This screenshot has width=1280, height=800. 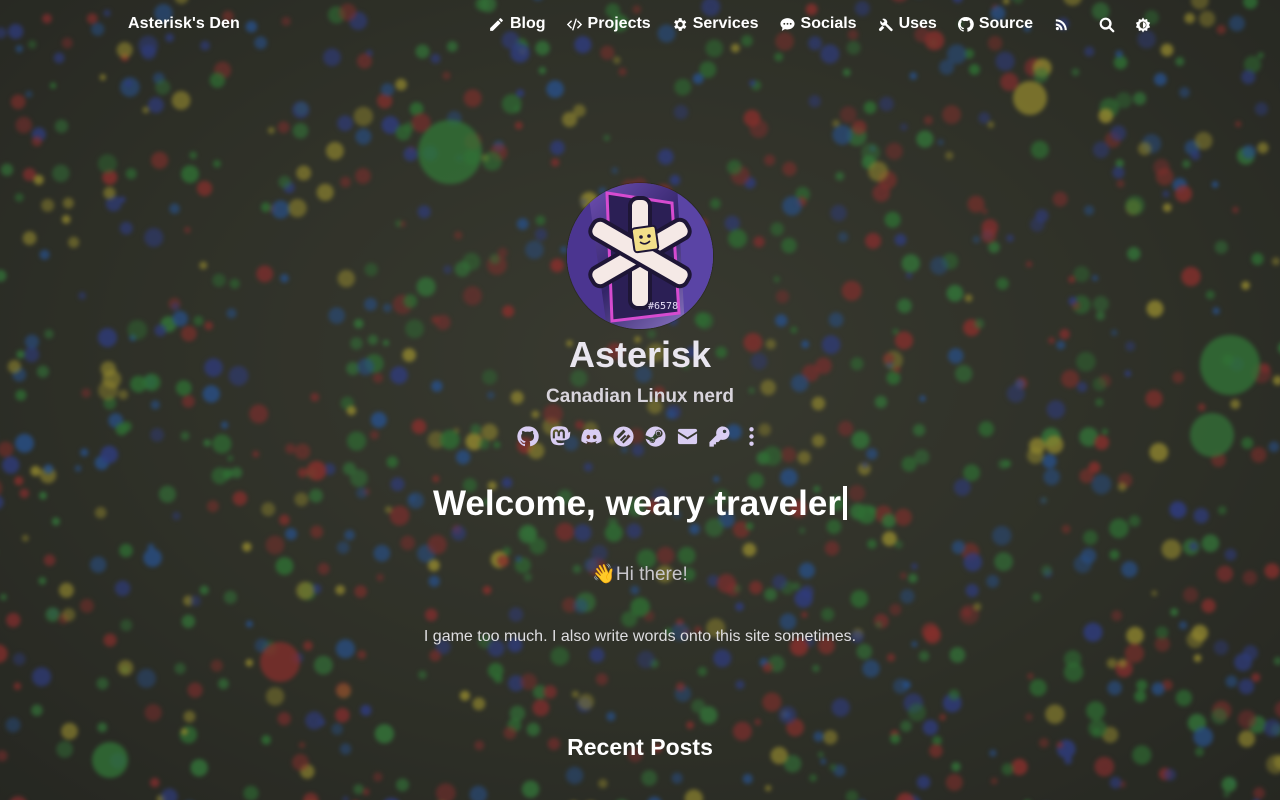 I want to click on social-pgp-key-link, so click(x=719, y=436).